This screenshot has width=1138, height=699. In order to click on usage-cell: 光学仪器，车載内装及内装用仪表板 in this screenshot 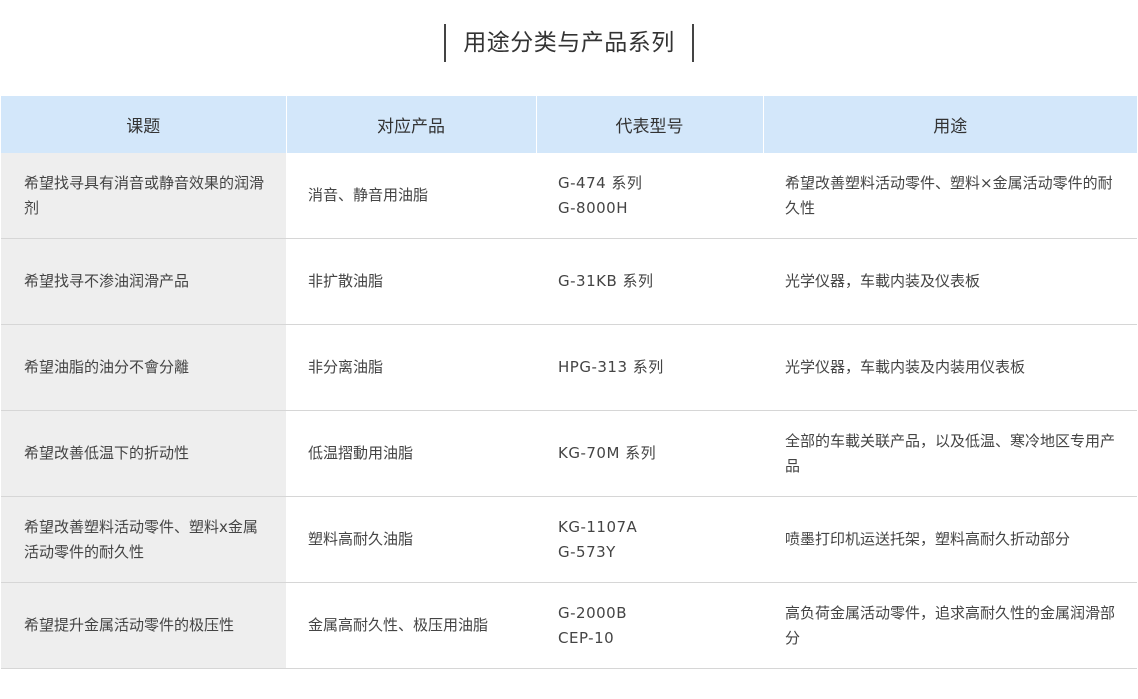, I will do `click(950, 367)`.